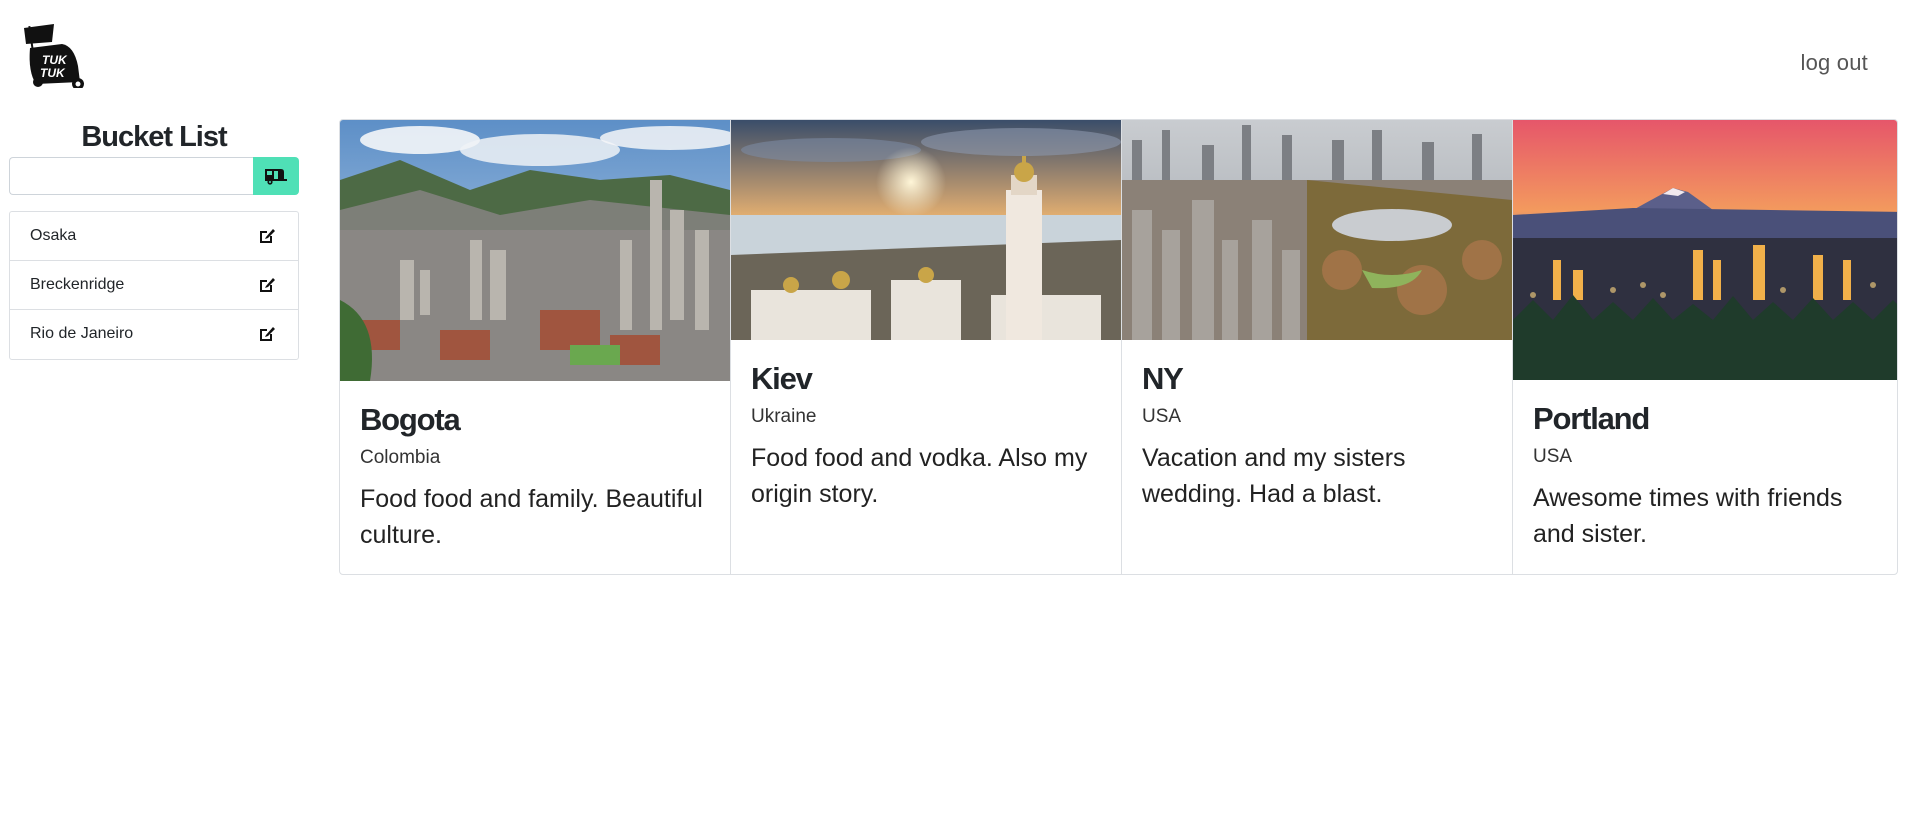 The width and height of the screenshot is (1906, 833). I want to click on list-item: Breckenridge, so click(154, 285).